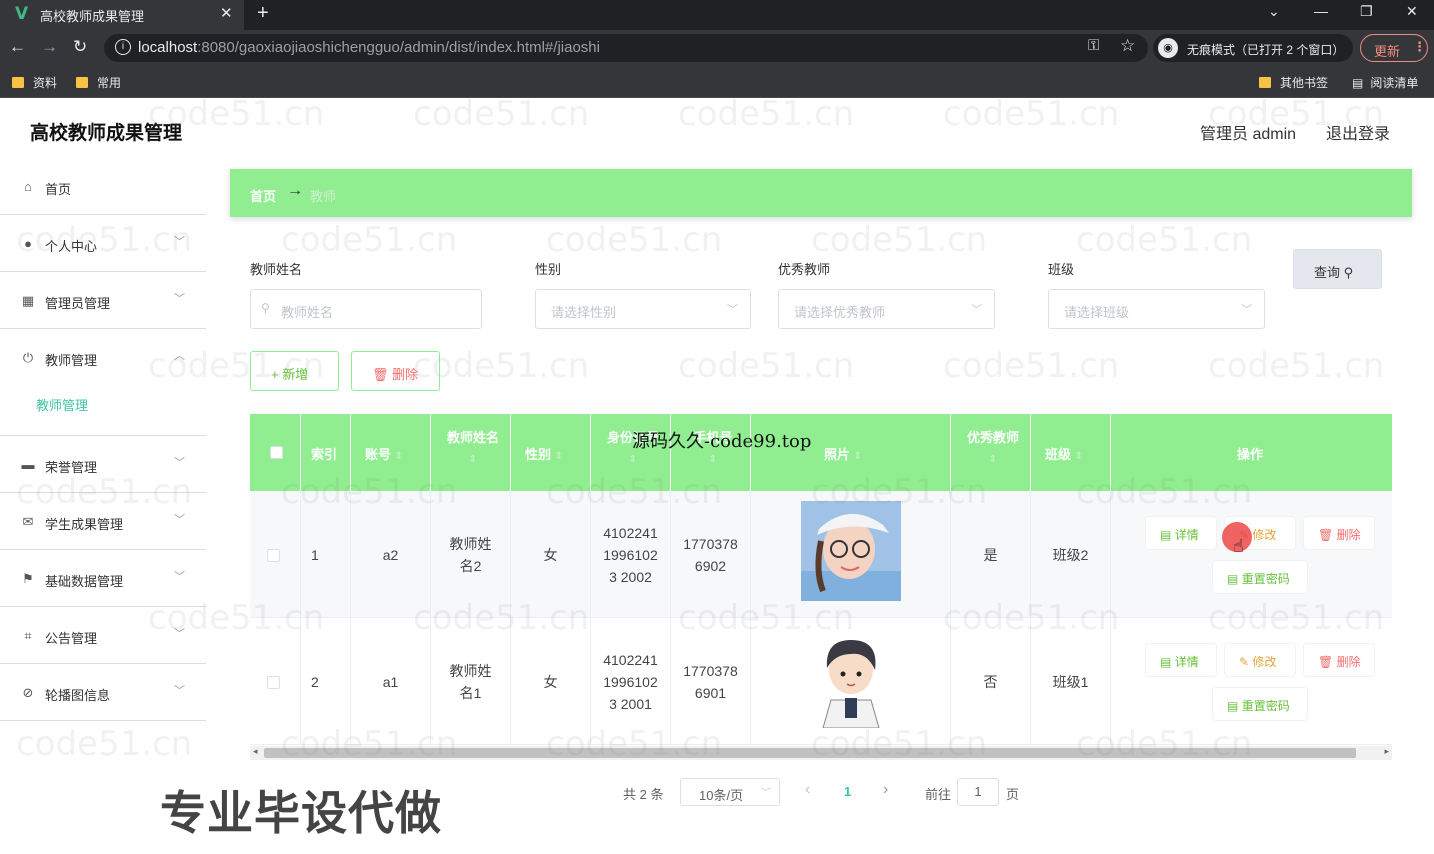 Image resolution: width=1434 pixels, height=854 pixels. Describe the element at coordinates (123, 47) in the screenshot. I see `site-info-icon: i` at that location.